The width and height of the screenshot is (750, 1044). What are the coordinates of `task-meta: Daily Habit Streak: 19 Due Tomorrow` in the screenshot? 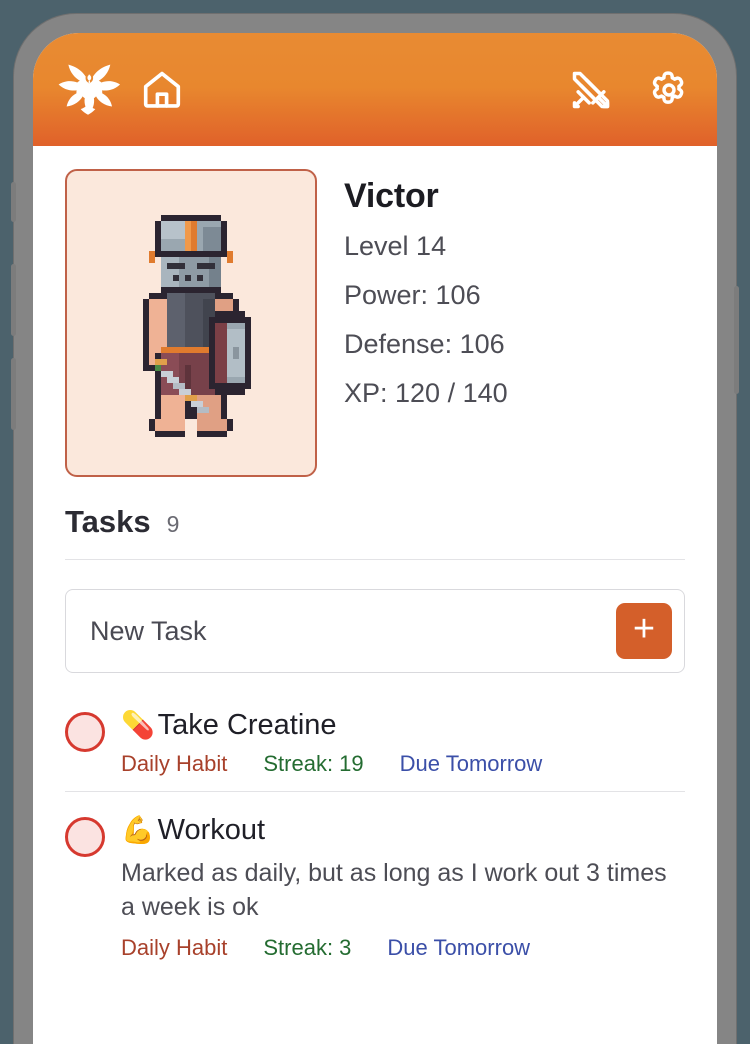 It's located at (403, 764).